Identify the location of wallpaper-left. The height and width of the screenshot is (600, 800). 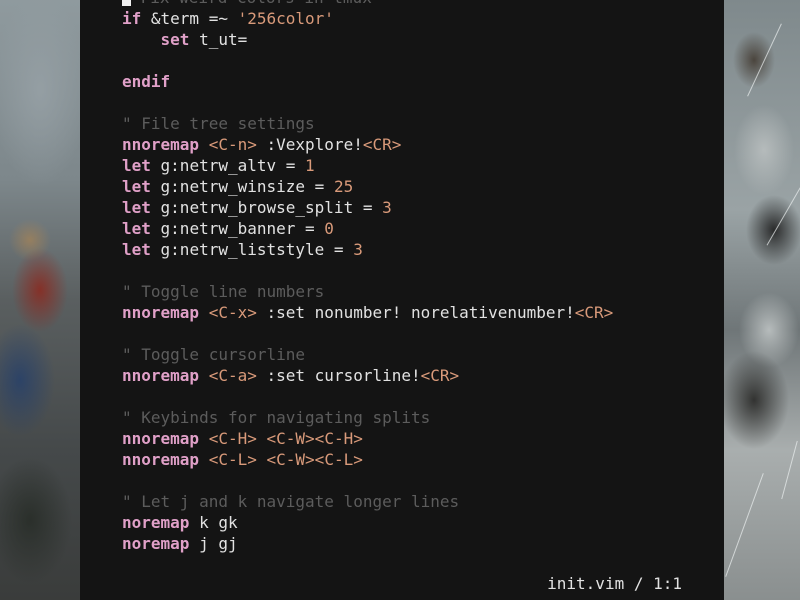
(40, 300).